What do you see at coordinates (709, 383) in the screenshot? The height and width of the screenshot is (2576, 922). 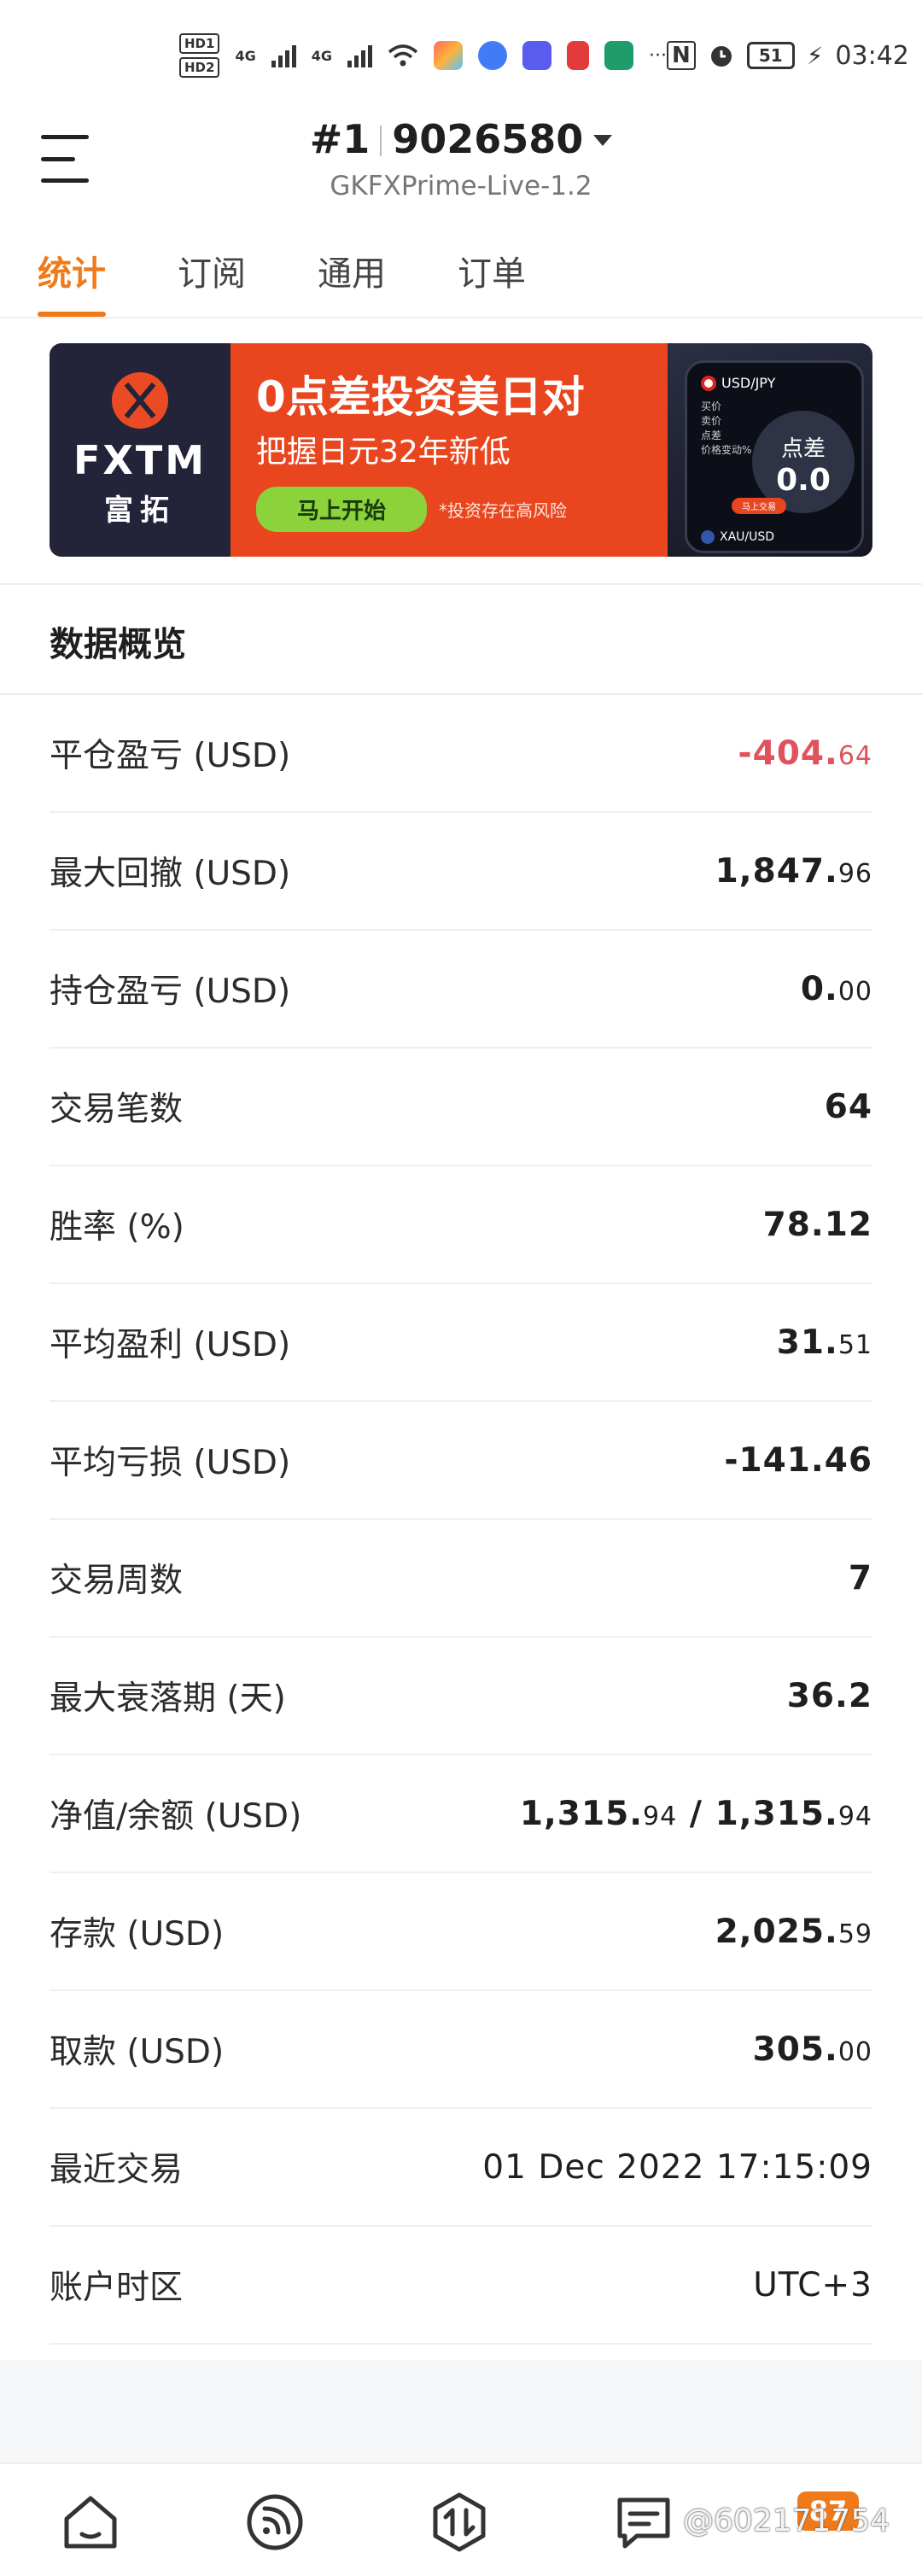 I see `japan-flag-icon` at bounding box center [709, 383].